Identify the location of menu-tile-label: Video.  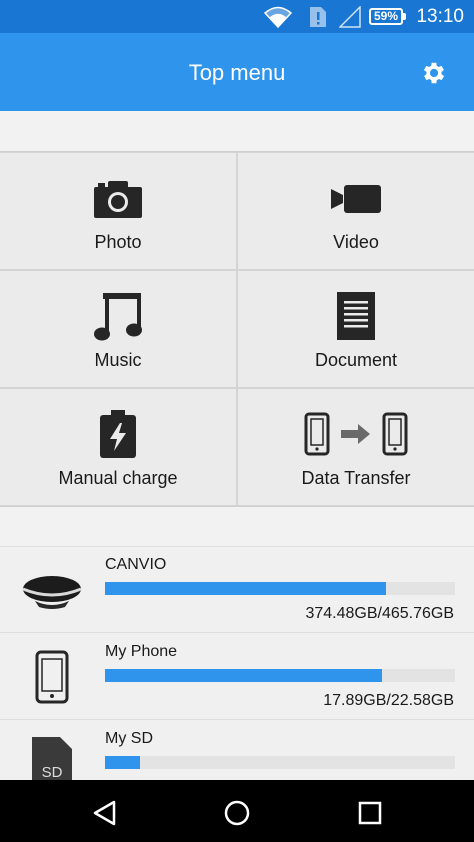
(356, 242).